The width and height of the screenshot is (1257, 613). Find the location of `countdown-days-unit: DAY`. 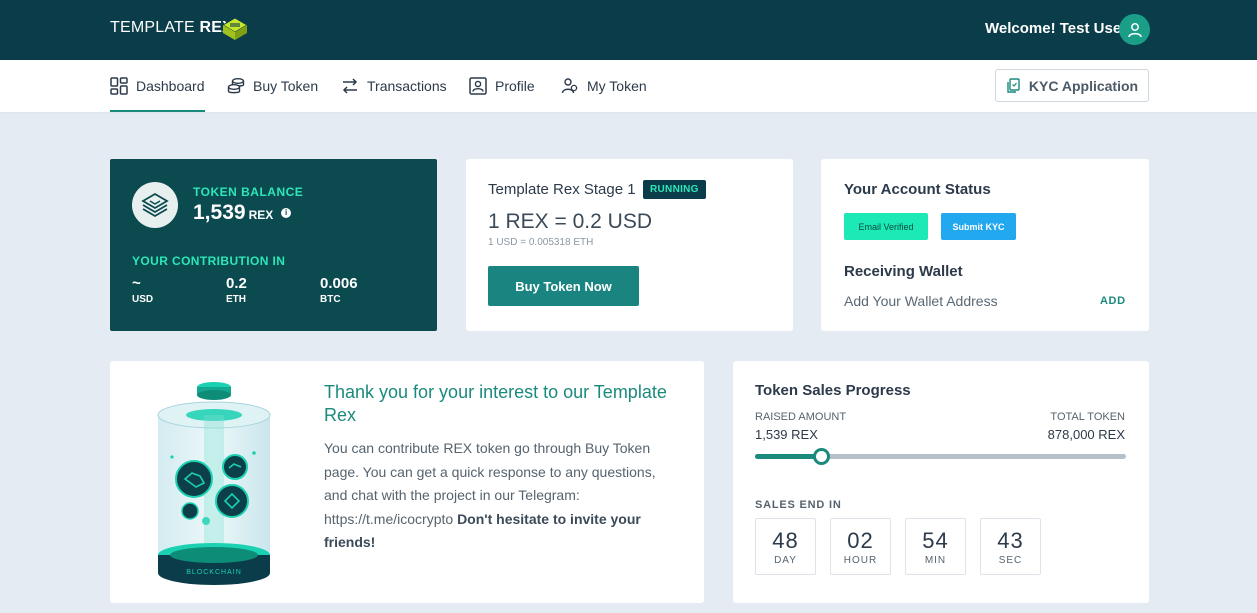

countdown-days-unit: DAY is located at coordinates (785, 560).